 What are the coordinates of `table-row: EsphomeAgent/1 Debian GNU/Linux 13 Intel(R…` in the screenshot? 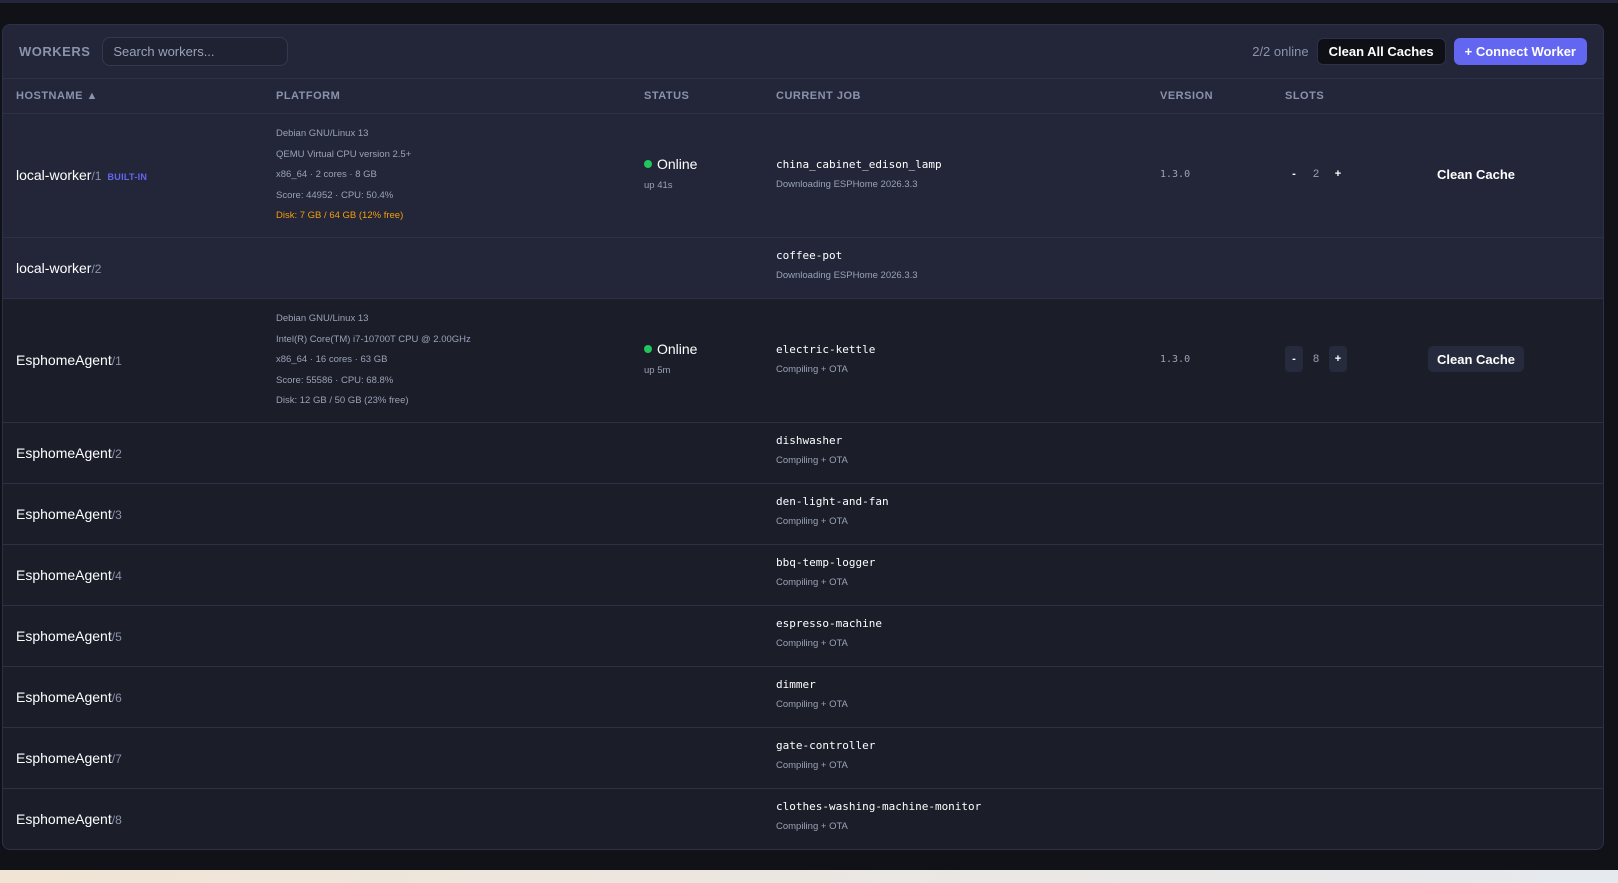 It's located at (803, 361).